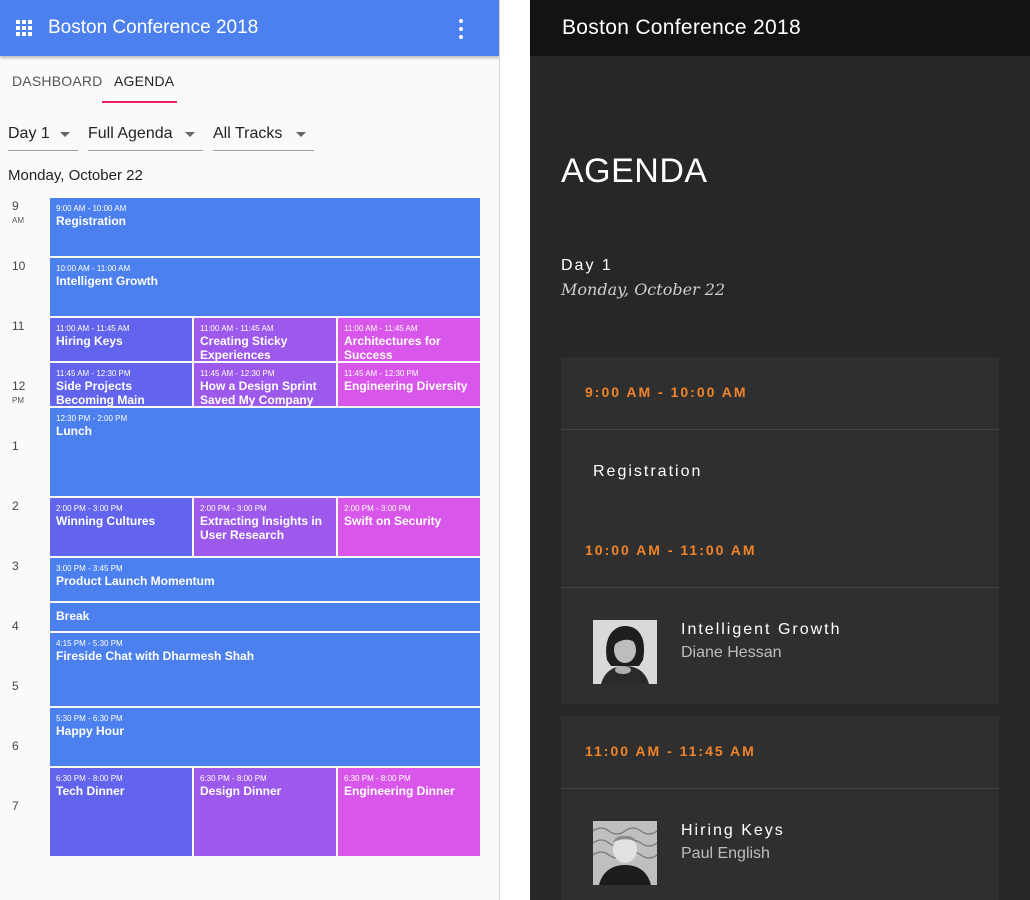 Image resolution: width=1030 pixels, height=900 pixels. I want to click on active-tab-indicator, so click(139, 102).